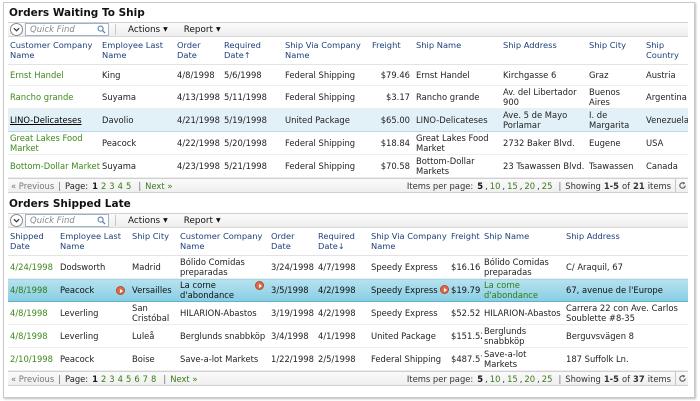  What do you see at coordinates (409, 336) in the screenshot?
I see `ship-via-cell: United Package` at bounding box center [409, 336].